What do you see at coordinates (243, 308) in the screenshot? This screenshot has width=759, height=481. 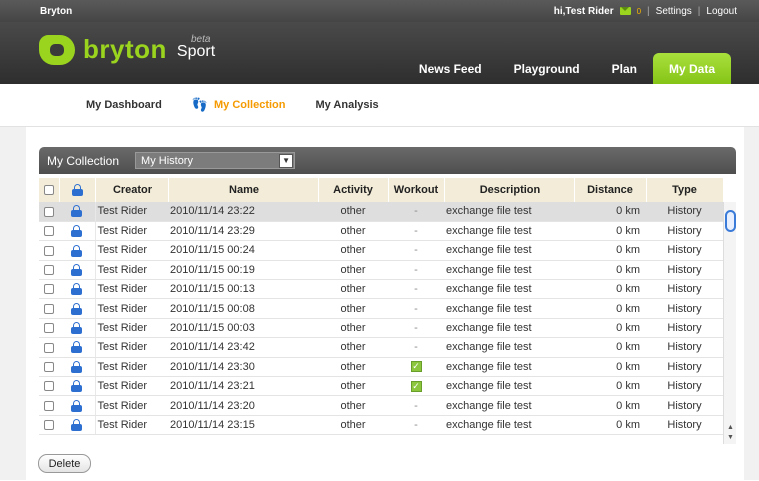 I see `cell-name: 2010/11/15 00:08` at bounding box center [243, 308].